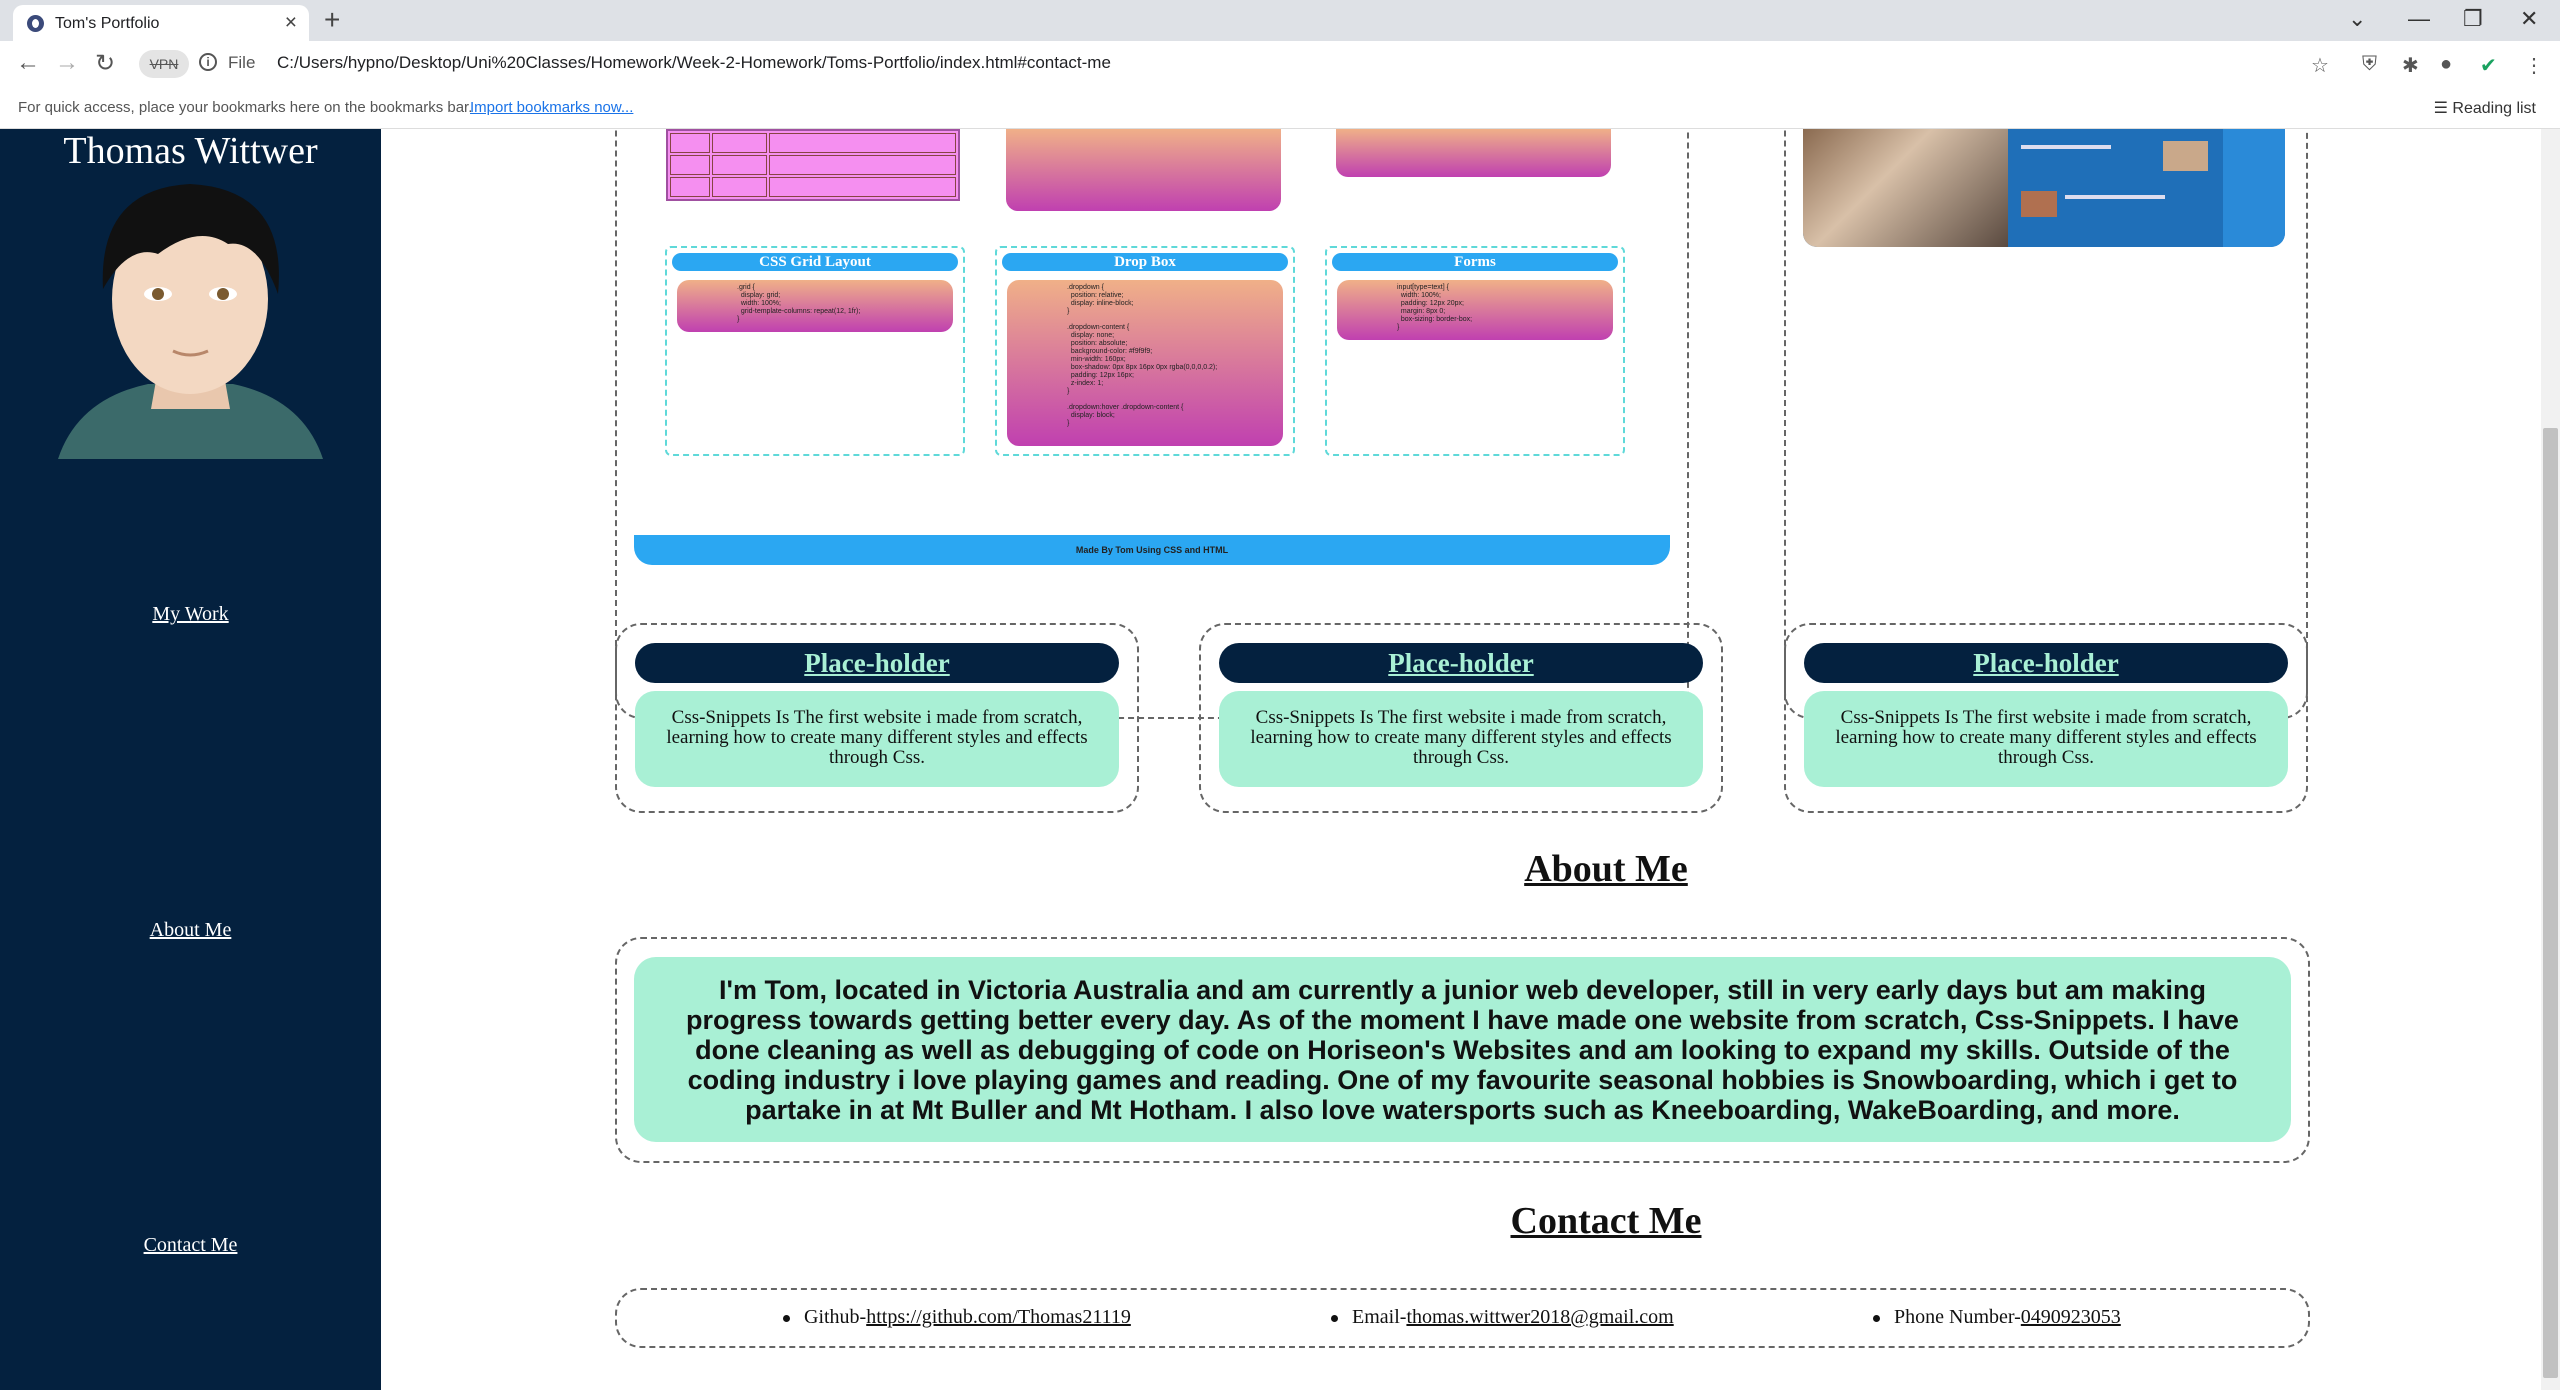  Describe the element at coordinates (107, 23) in the screenshot. I see `tab-title: Tom's Portfolio` at that location.